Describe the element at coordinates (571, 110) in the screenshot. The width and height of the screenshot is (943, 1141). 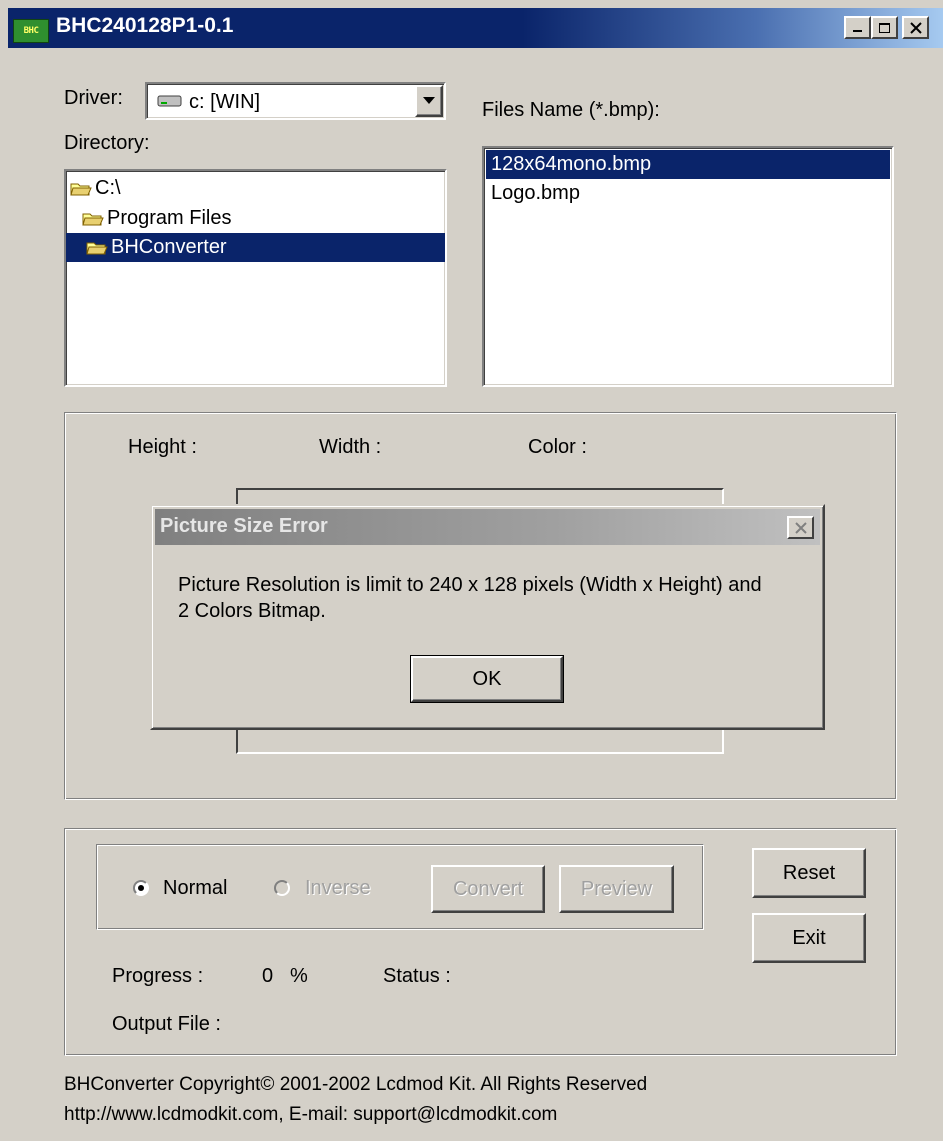
I see `files-label: Files Name (*.bmp):` at that location.